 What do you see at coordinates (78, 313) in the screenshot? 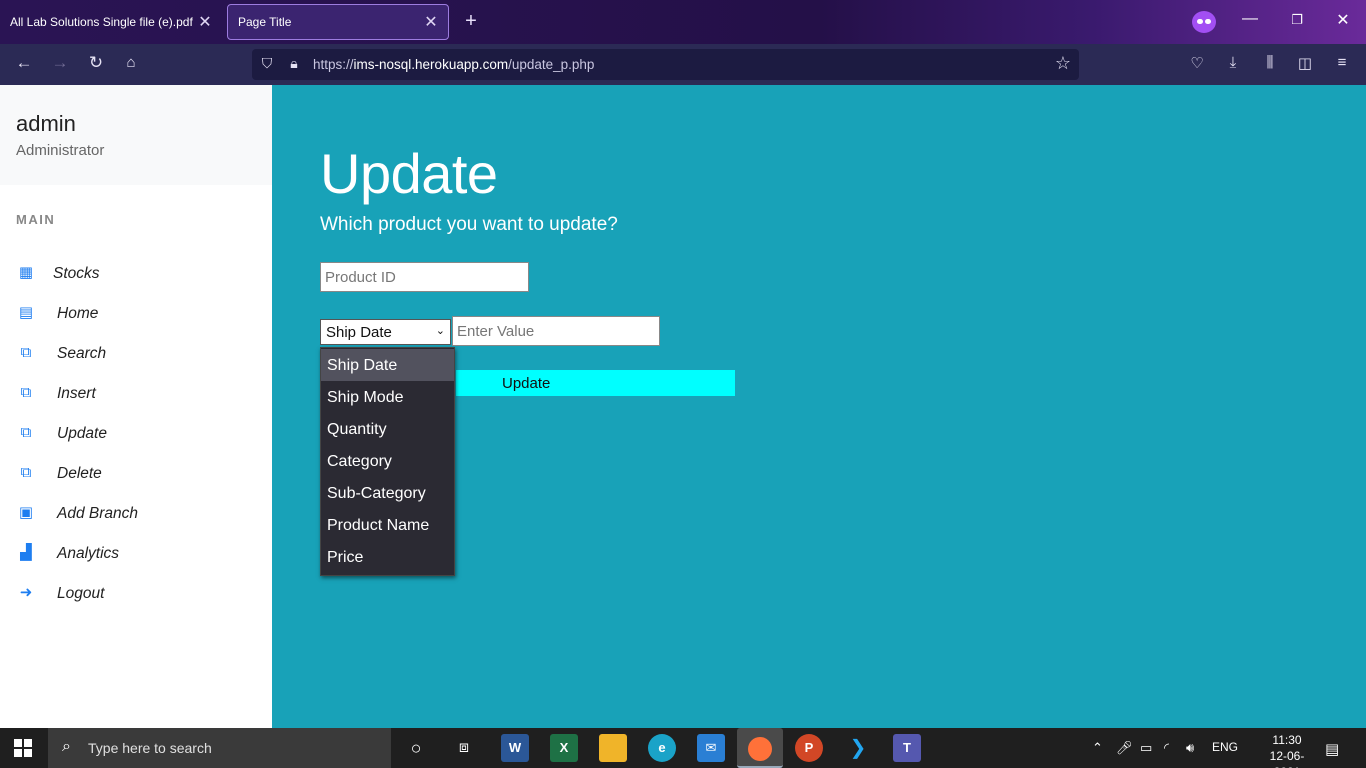
I see `sidebar-item-label: Home` at bounding box center [78, 313].